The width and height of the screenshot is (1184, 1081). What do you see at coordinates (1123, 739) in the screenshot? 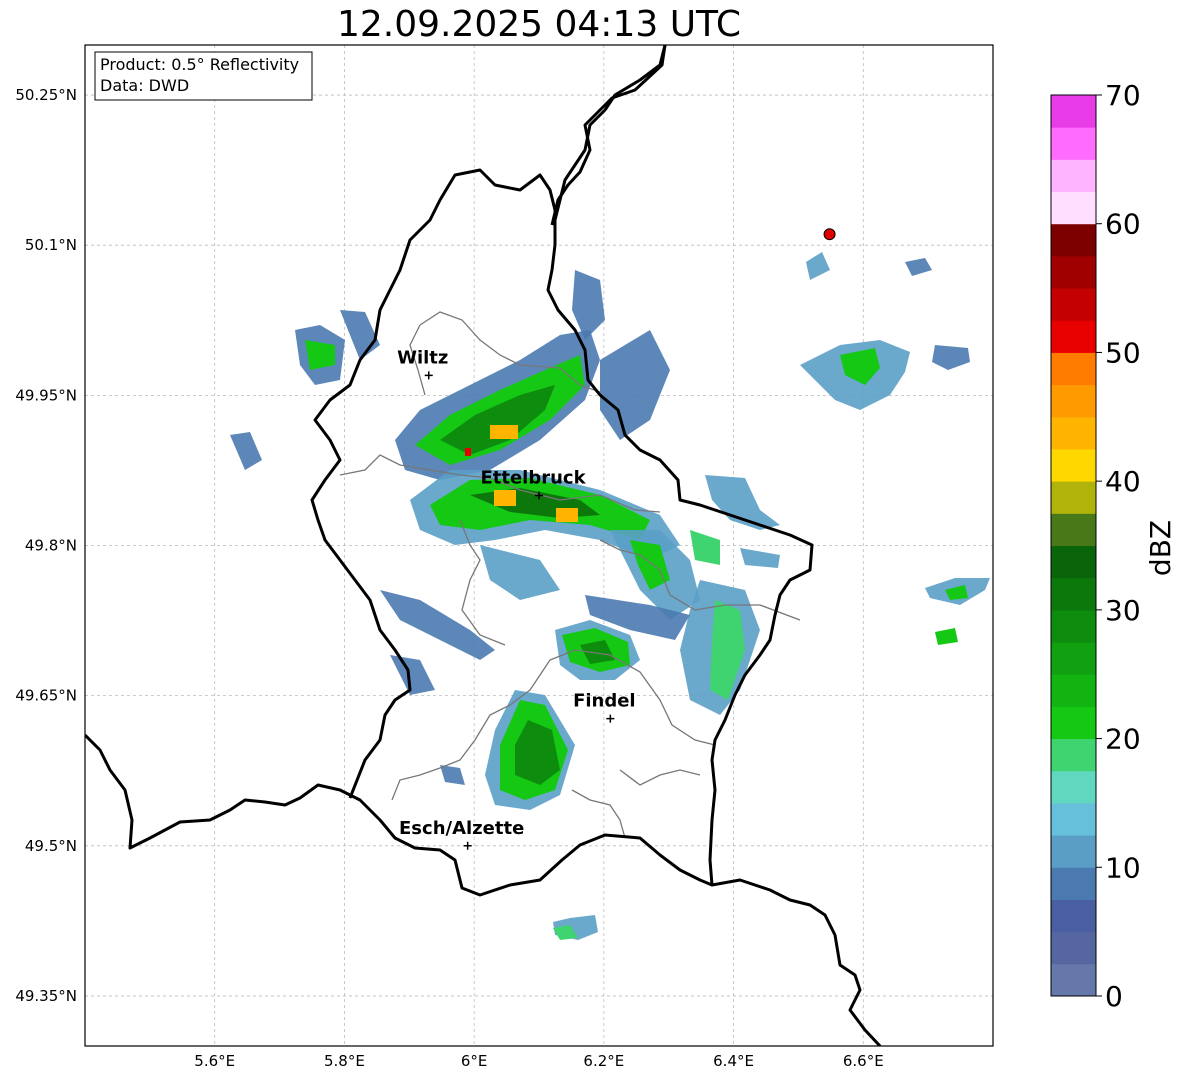
I see `colorbar-tick-label: 20` at bounding box center [1123, 739].